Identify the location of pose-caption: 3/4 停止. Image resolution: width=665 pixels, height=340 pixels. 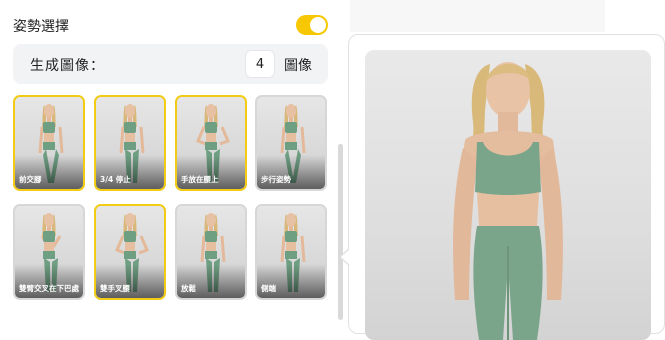
(115, 179).